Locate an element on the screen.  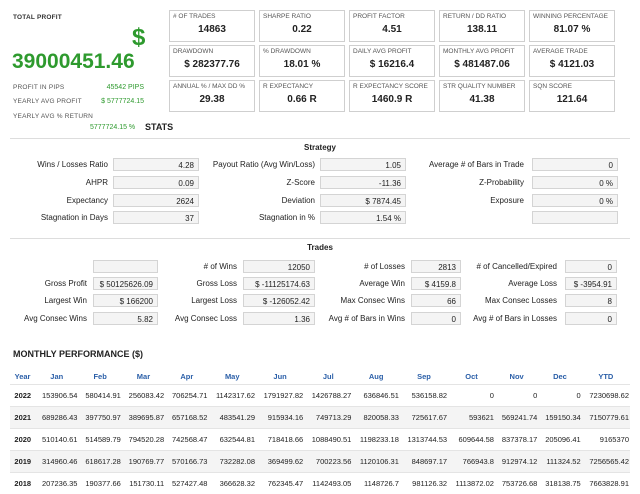
strategy-value: 0 is located at coordinates (575, 164).